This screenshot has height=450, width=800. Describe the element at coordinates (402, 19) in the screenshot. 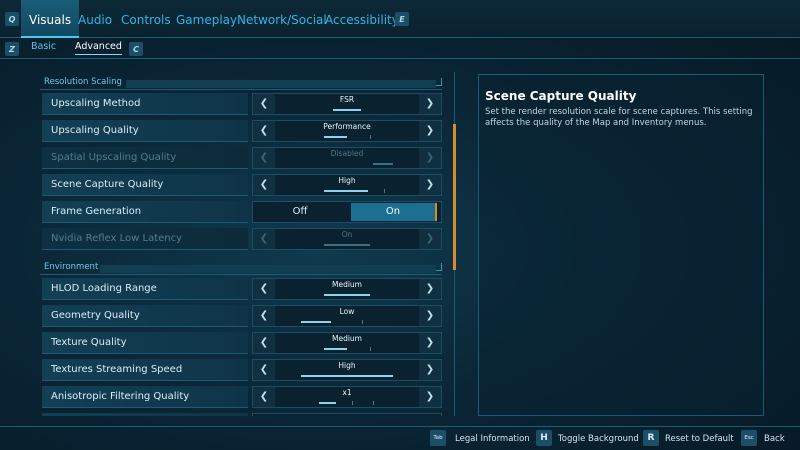

I see `e-key-icon: E` at that location.